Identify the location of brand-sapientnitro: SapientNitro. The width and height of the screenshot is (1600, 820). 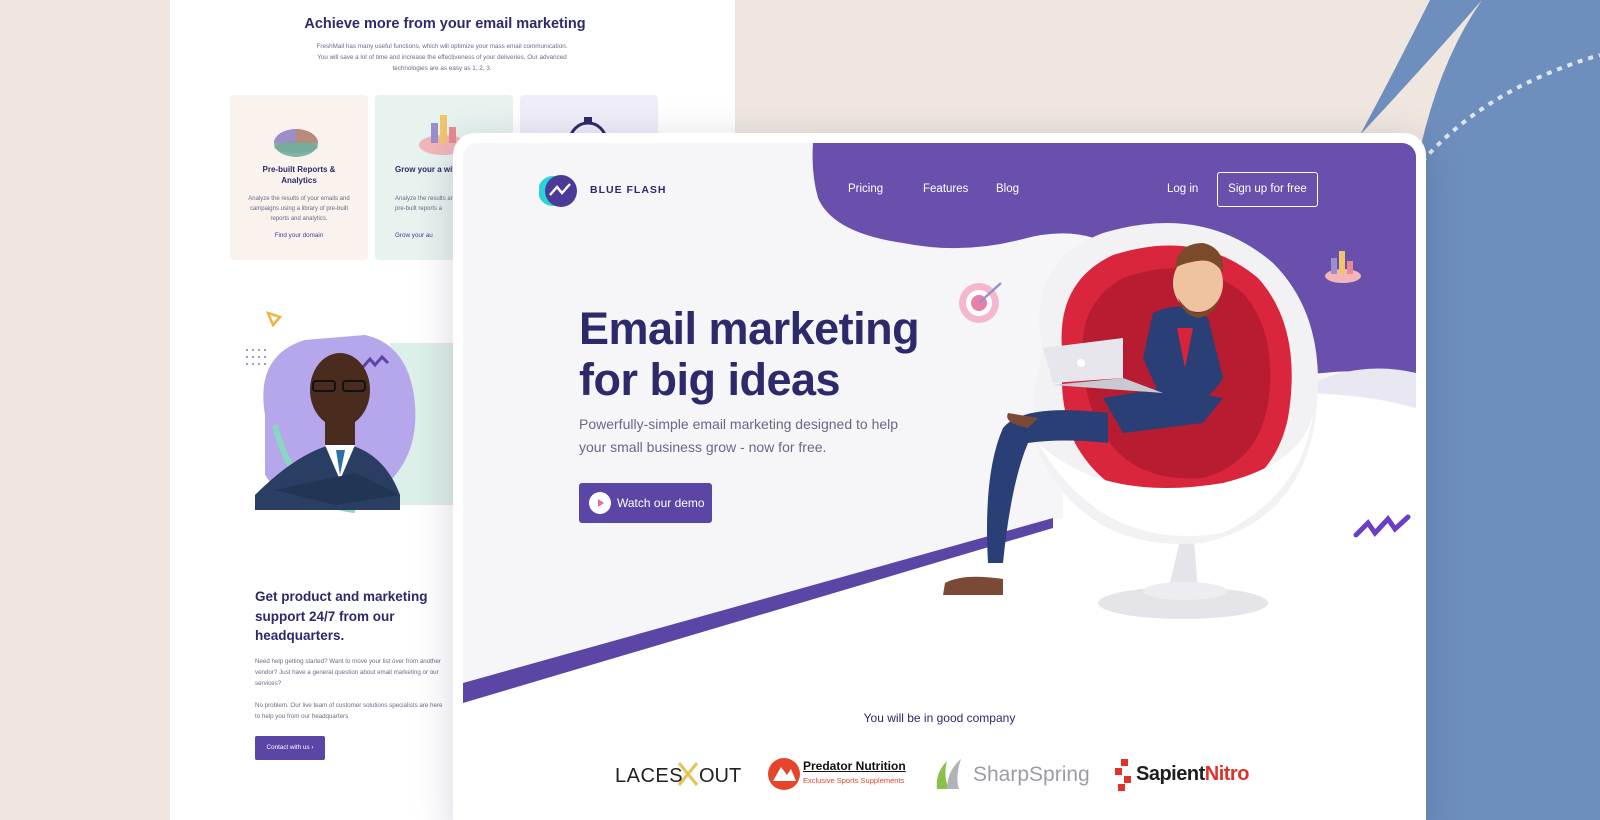
(1185, 775).